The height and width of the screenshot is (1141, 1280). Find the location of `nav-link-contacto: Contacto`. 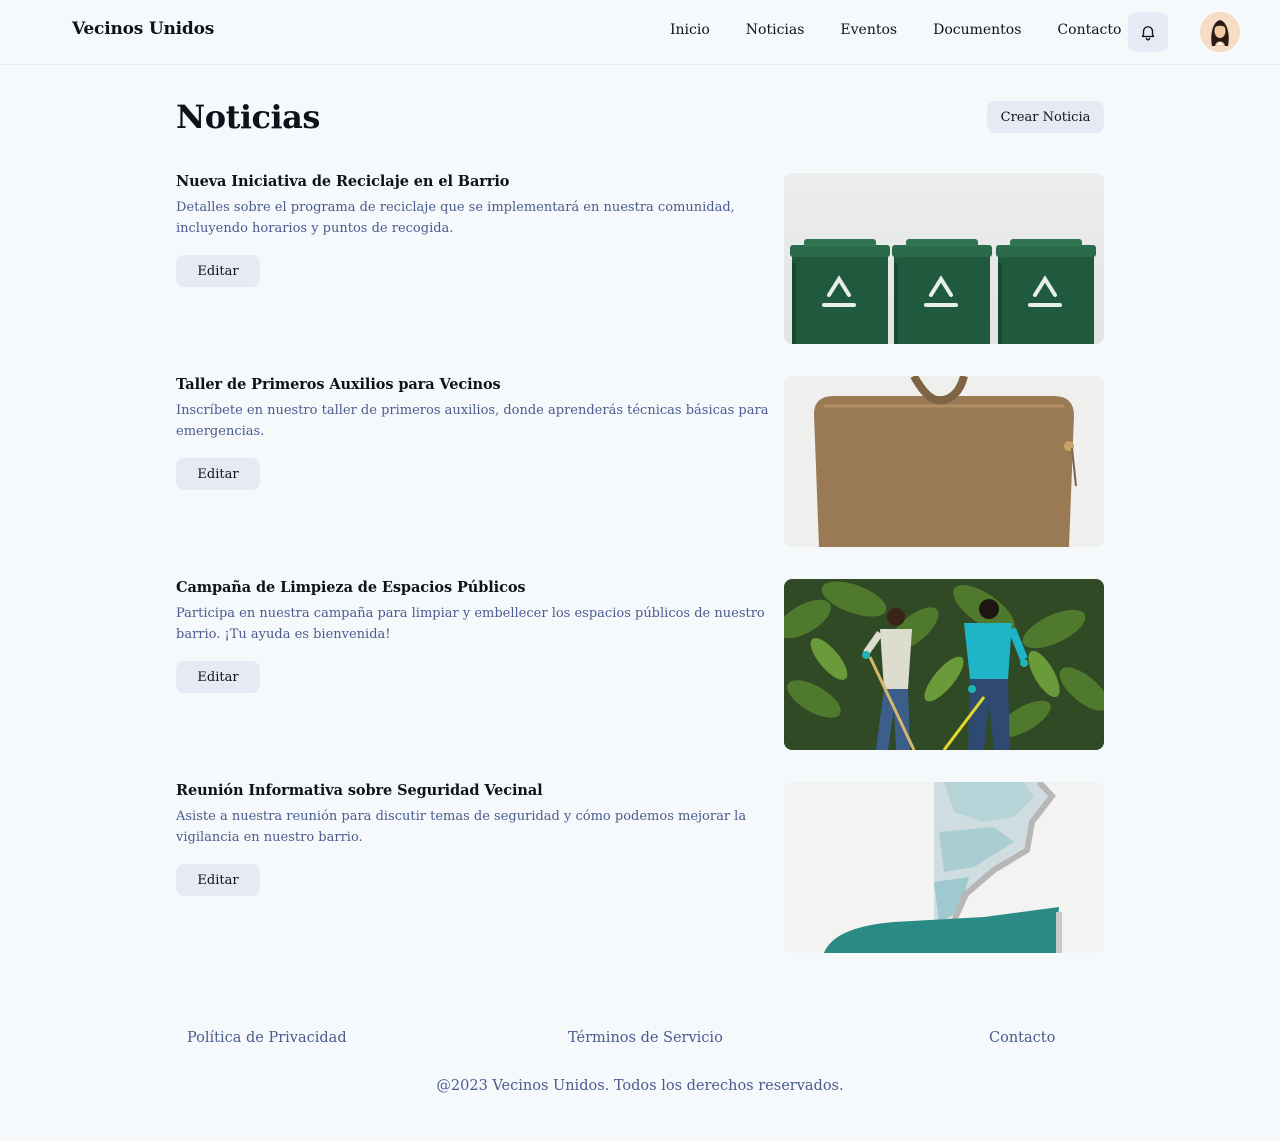

nav-link-contacto: Contacto is located at coordinates (1089, 30).